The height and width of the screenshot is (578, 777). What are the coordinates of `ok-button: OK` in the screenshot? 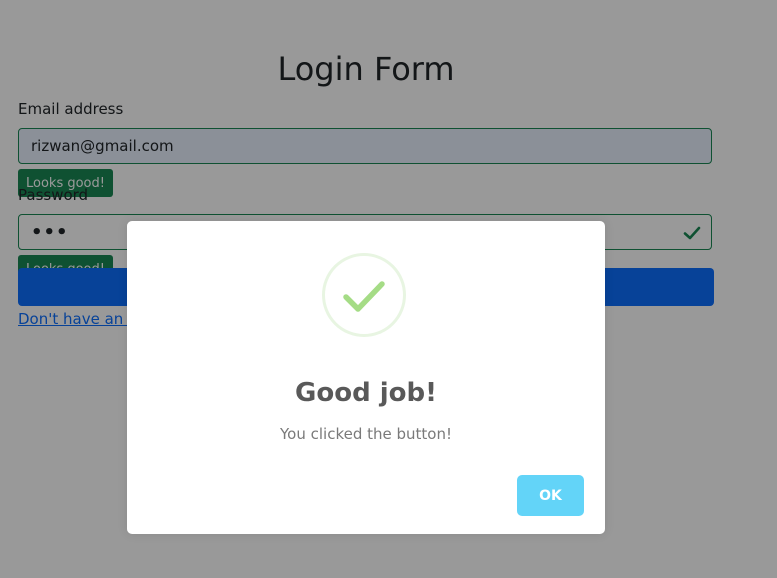 It's located at (550, 495).